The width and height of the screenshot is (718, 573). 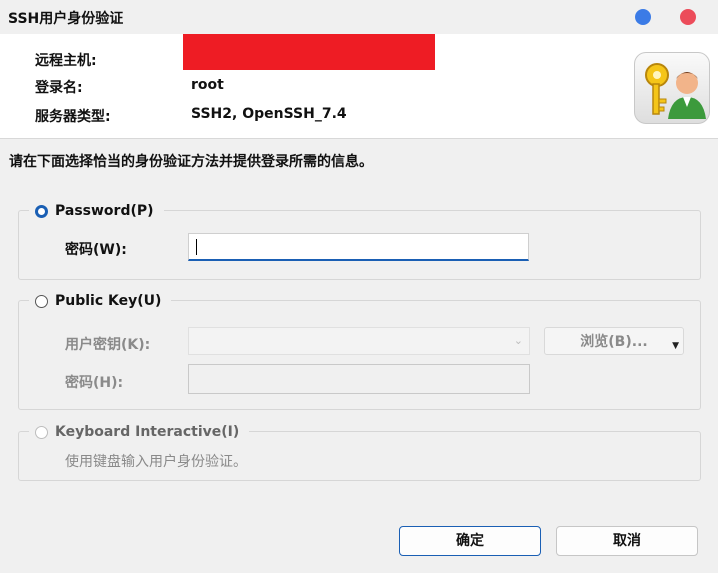 I want to click on instruction-text: 请在下面选择恰当的身份验证方法并提供登录所需的信息。, so click(x=191, y=162).